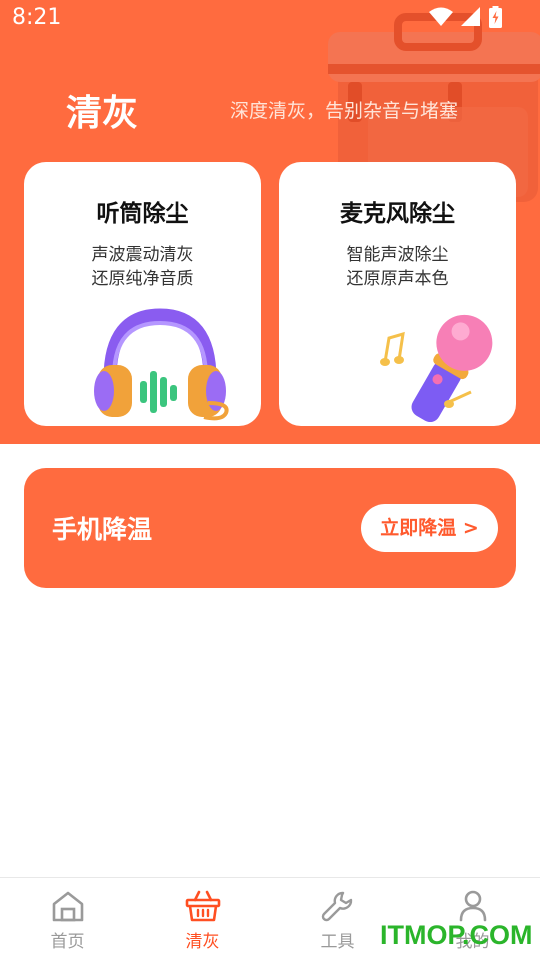 The height and width of the screenshot is (960, 540). What do you see at coordinates (270, 19) in the screenshot?
I see `status-bar: 8:21` at bounding box center [270, 19].